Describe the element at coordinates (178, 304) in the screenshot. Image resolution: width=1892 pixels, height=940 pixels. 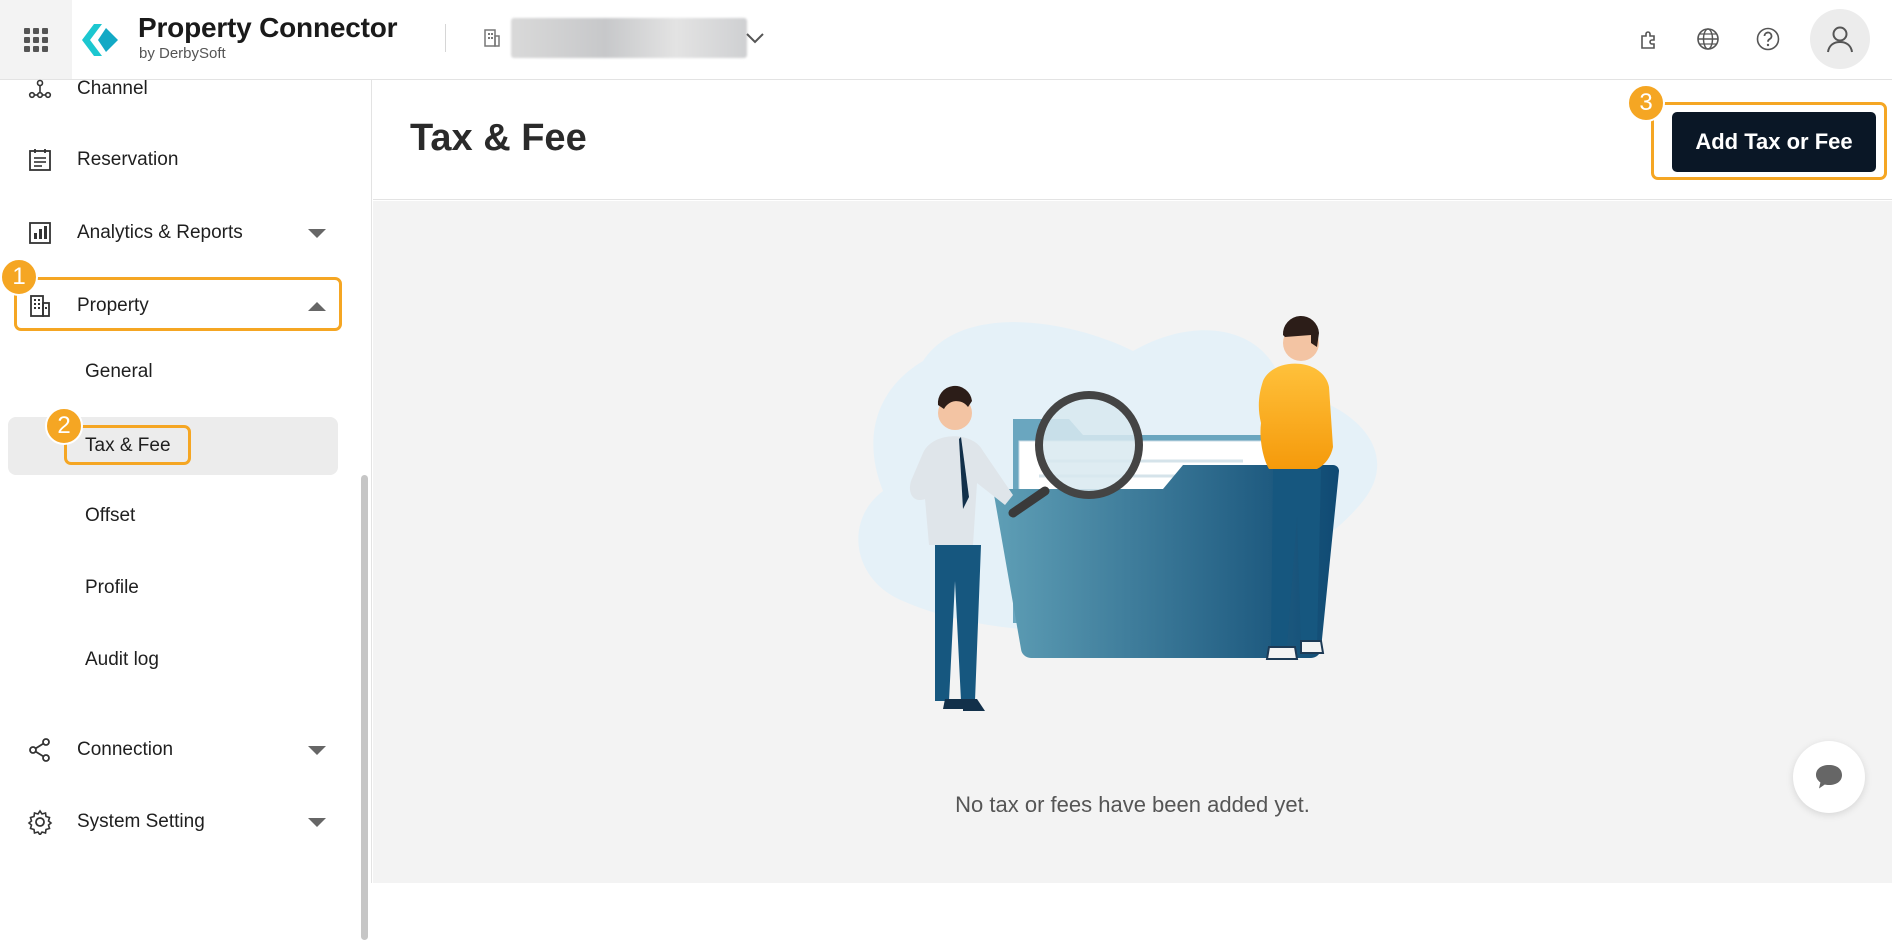
I see `highlight-property` at that location.